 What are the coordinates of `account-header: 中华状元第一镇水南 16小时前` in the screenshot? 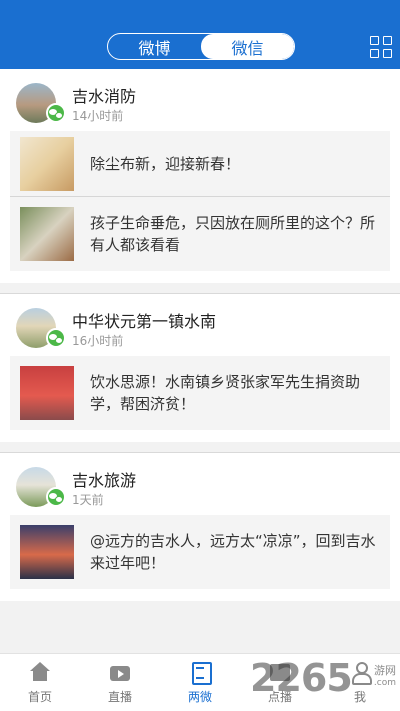 It's located at (200, 325).